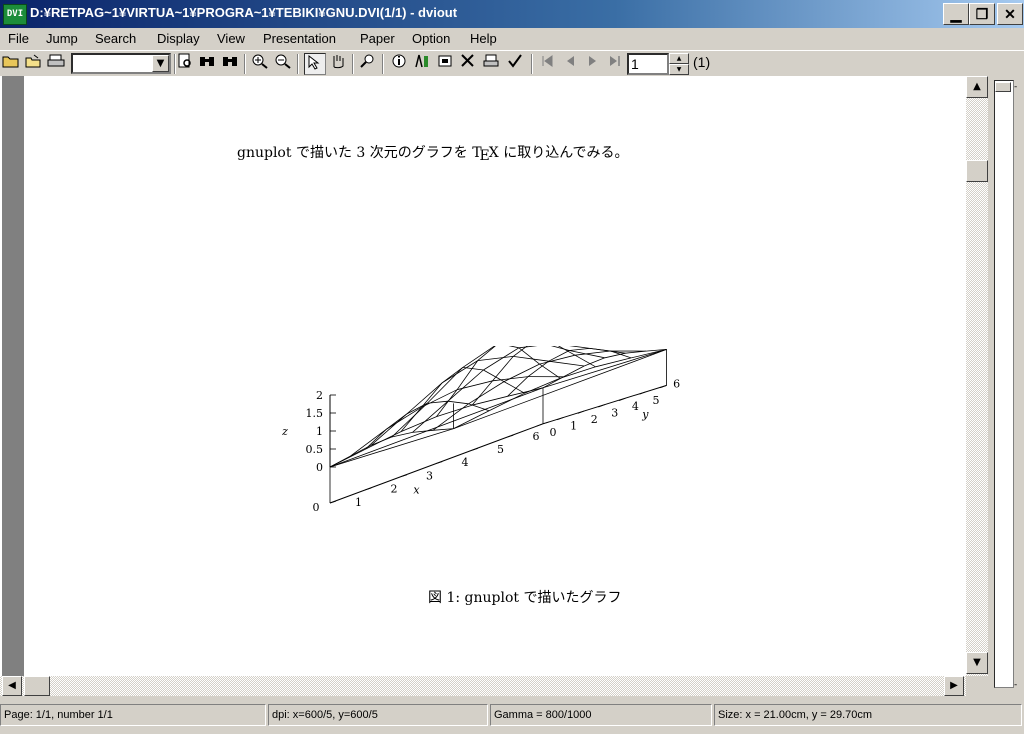  Describe the element at coordinates (15, 14) in the screenshot. I see `dvi-app-icon: DVI` at that location.